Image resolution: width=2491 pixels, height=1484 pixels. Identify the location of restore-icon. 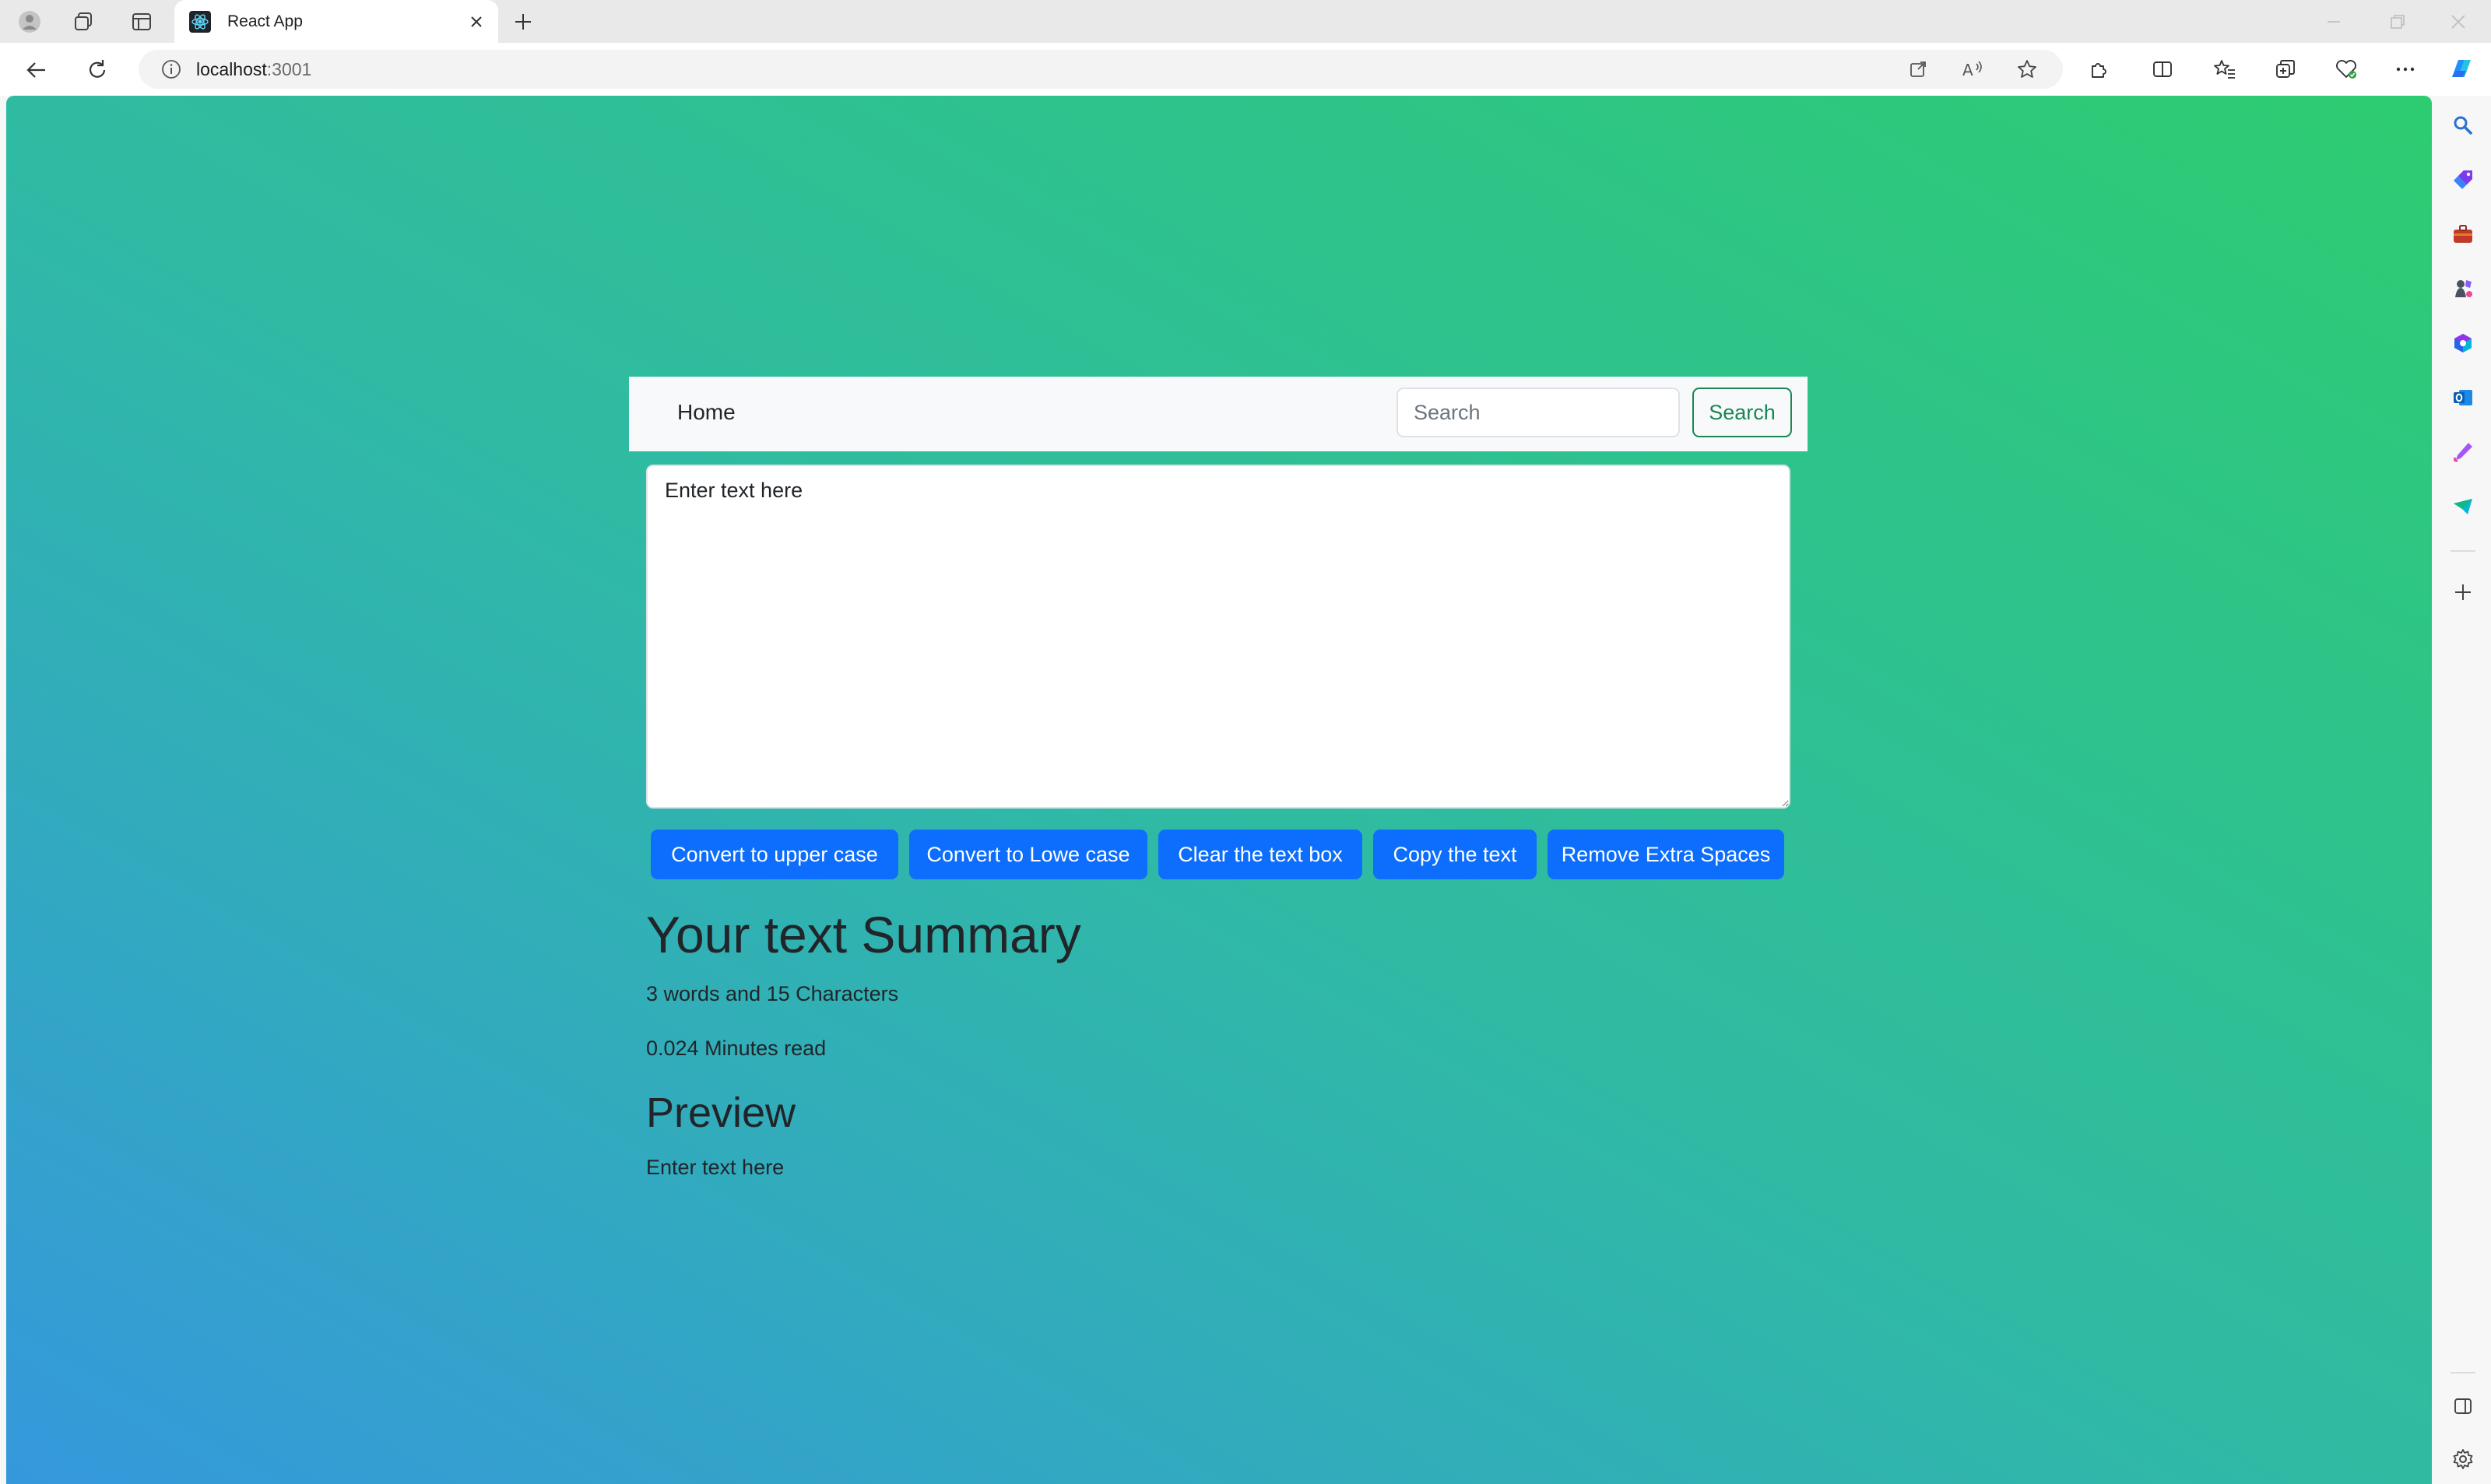
(2397, 21).